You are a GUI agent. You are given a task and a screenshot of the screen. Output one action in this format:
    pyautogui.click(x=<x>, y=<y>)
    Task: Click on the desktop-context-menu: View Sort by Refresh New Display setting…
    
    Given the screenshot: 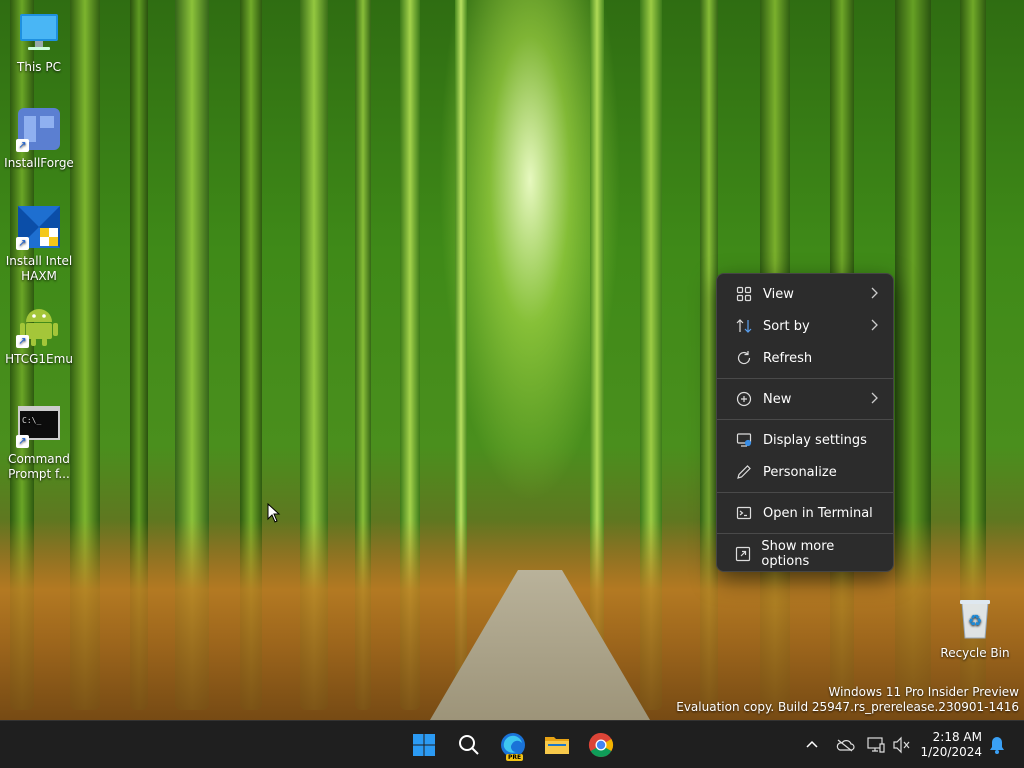 What is the action you would take?
    pyautogui.click(x=805, y=422)
    